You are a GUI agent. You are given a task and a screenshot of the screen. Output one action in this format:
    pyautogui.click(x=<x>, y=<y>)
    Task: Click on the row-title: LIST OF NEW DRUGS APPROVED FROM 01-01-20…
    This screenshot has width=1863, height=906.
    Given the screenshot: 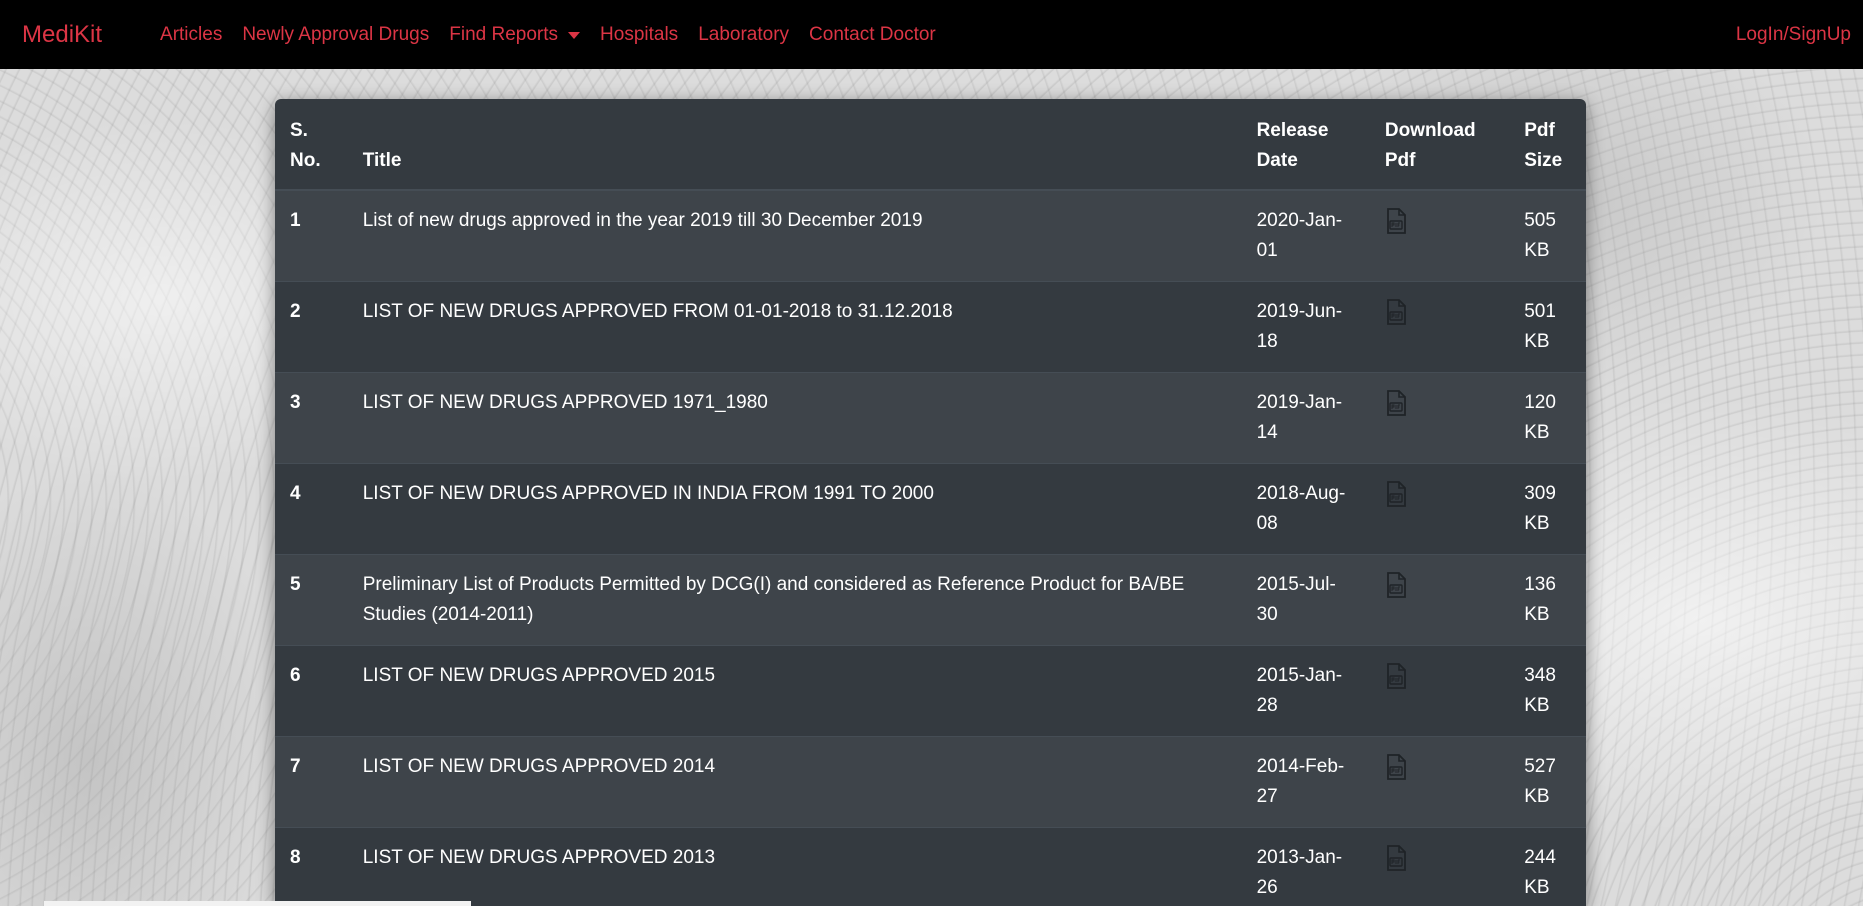 What is the action you would take?
    pyautogui.click(x=794, y=327)
    